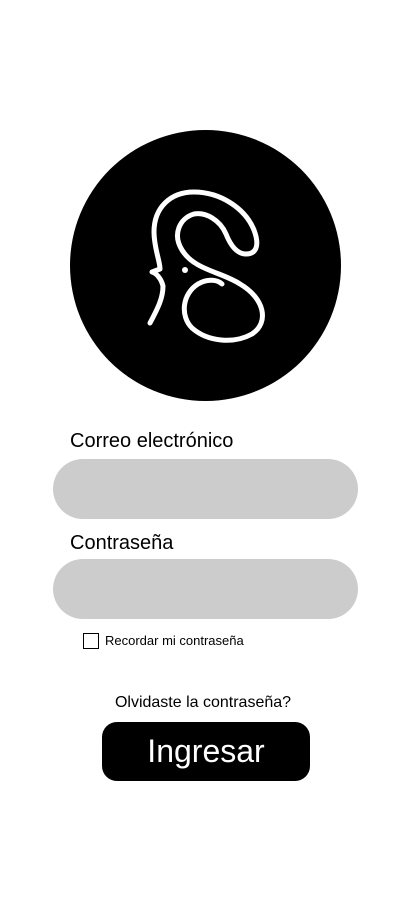 The height and width of the screenshot is (917, 412). I want to click on forgot-password-link: Olvidaste la contraseña?, so click(203, 703).